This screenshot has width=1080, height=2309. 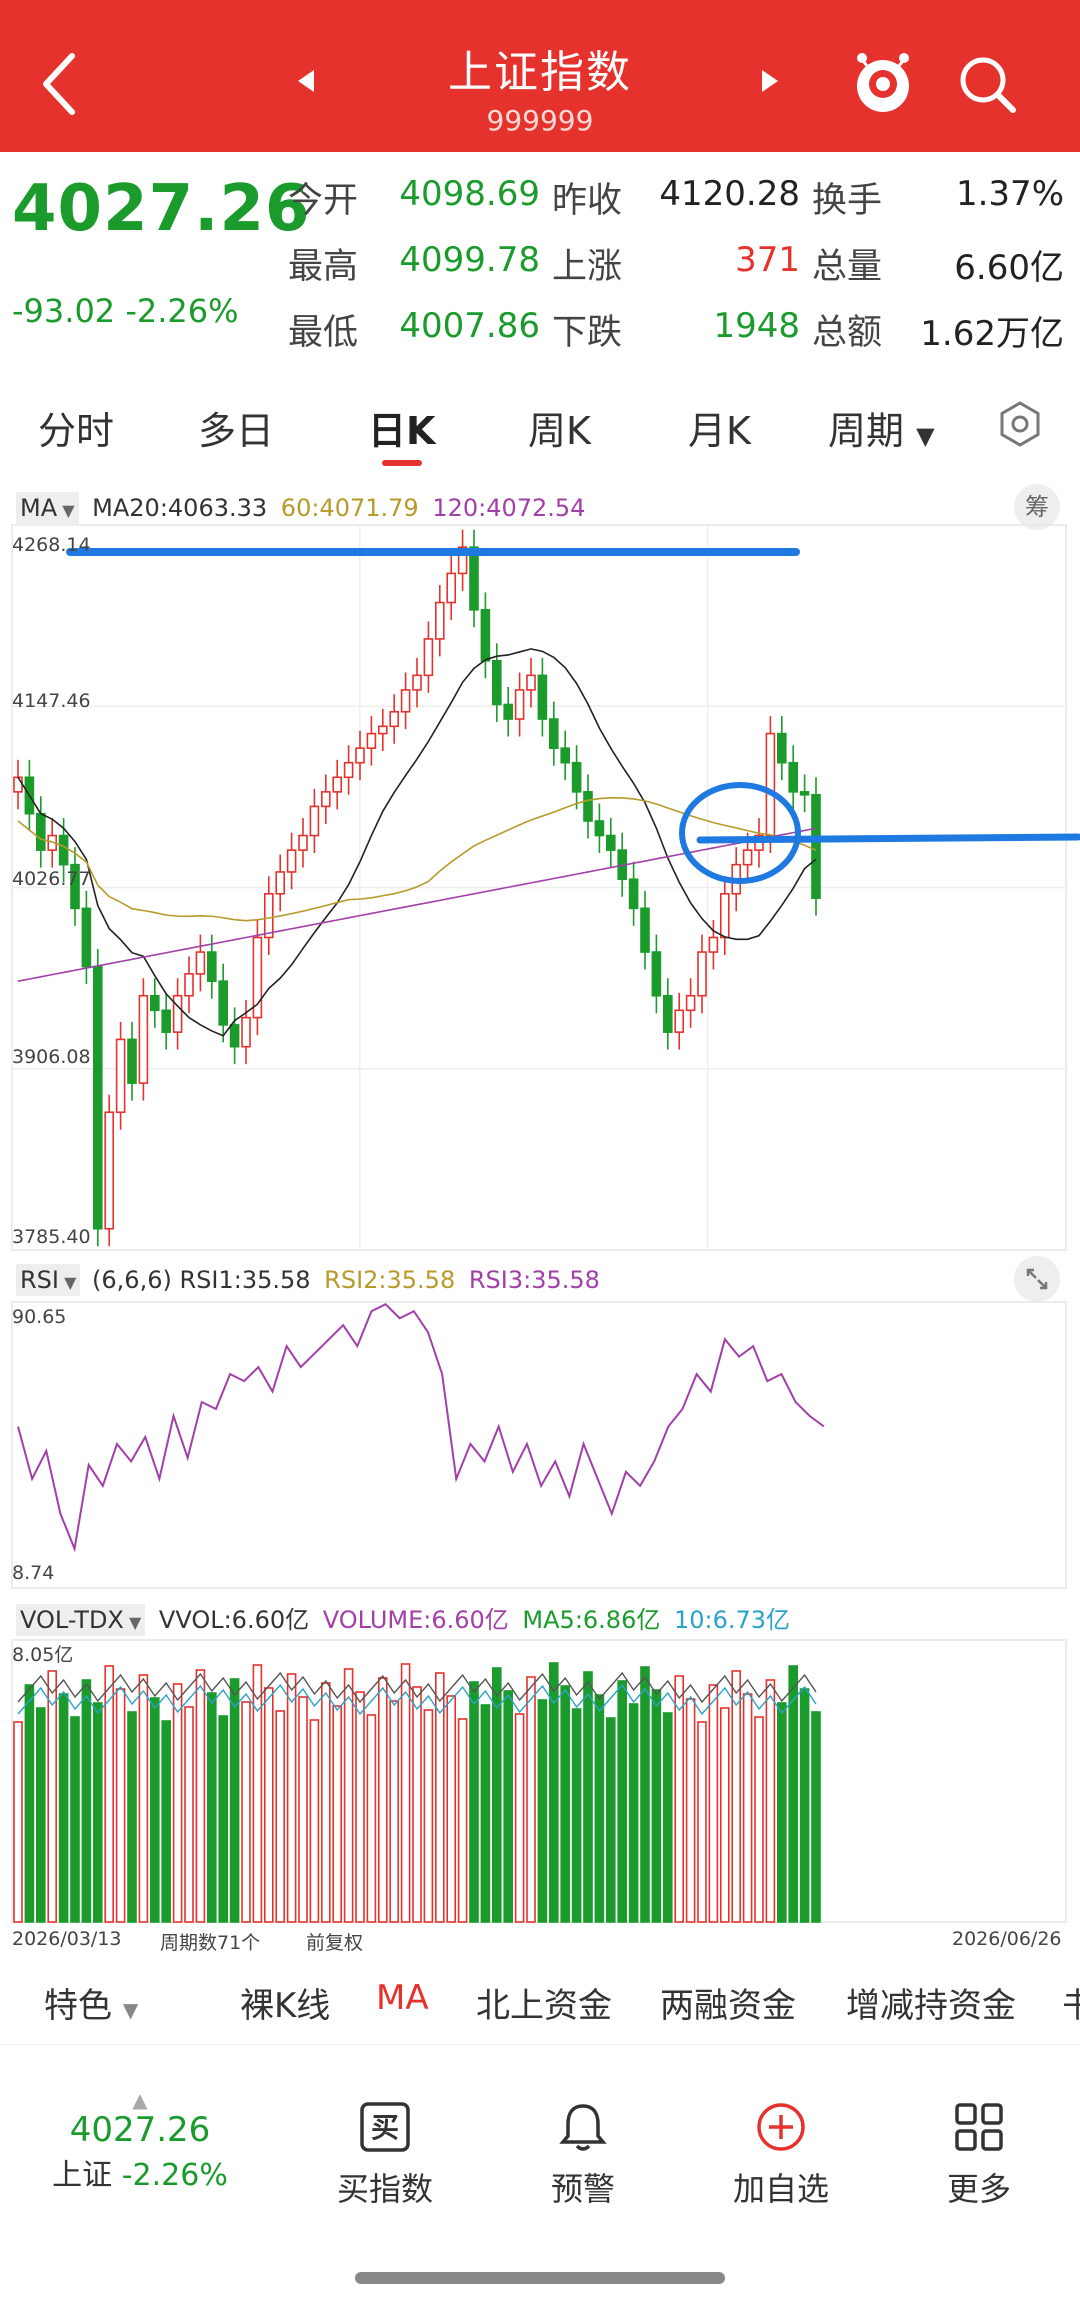 What do you see at coordinates (539, 1445) in the screenshot?
I see `rsi-panel-frame` at bounding box center [539, 1445].